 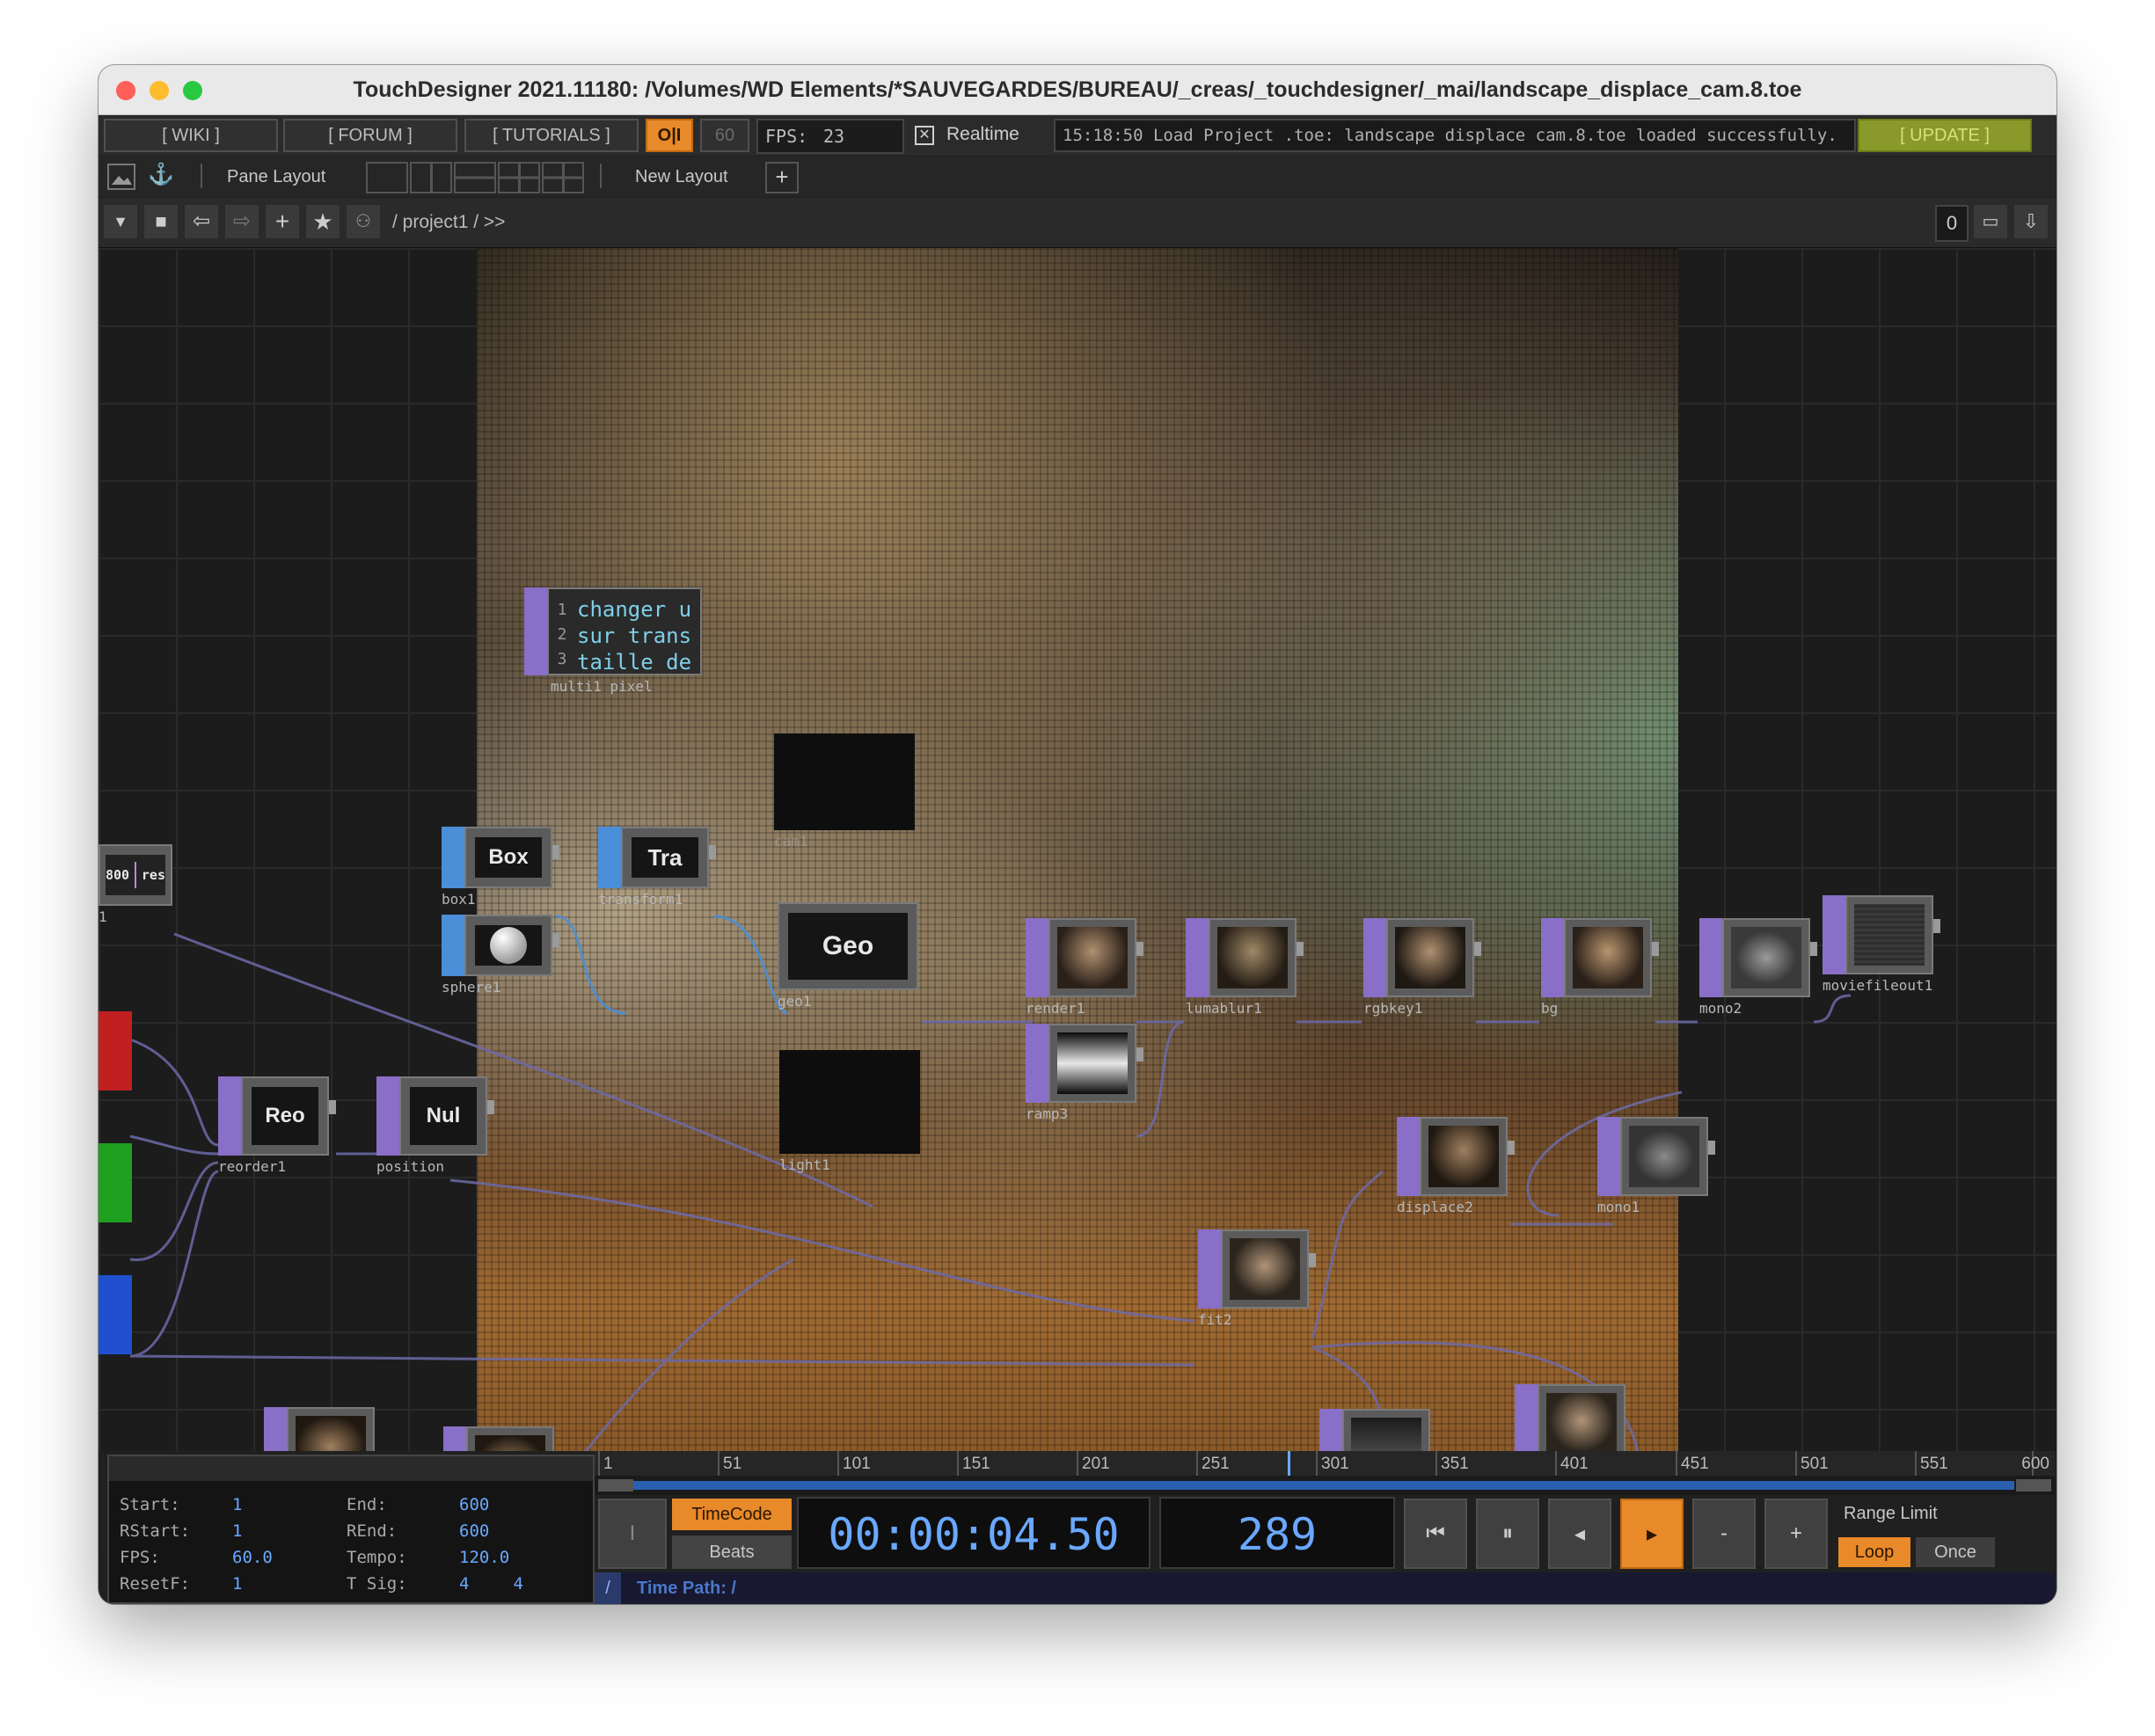 What do you see at coordinates (1652, 1534) in the screenshot?
I see `play-icon: ▸` at bounding box center [1652, 1534].